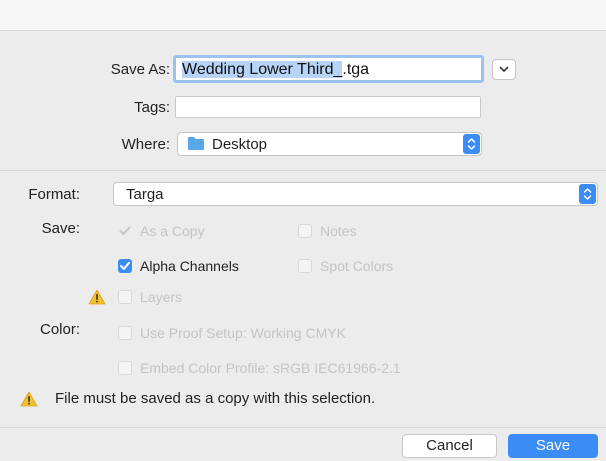 This screenshot has width=606, height=461. What do you see at coordinates (305, 231) in the screenshot?
I see `notes-checkbox` at bounding box center [305, 231].